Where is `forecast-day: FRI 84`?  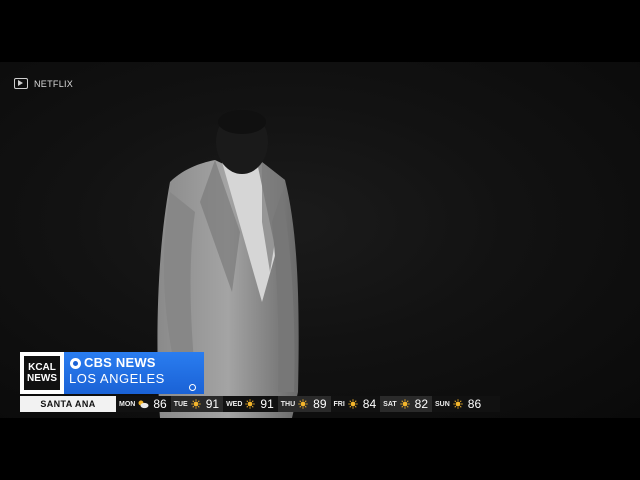
forecast-day: FRI 84 is located at coordinates (356, 404).